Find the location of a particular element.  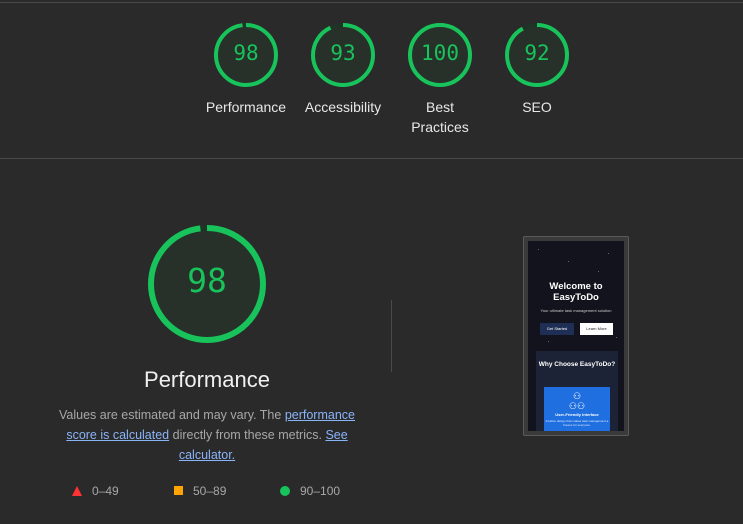

gauge-performance: 98 Performance is located at coordinates (246, 69).